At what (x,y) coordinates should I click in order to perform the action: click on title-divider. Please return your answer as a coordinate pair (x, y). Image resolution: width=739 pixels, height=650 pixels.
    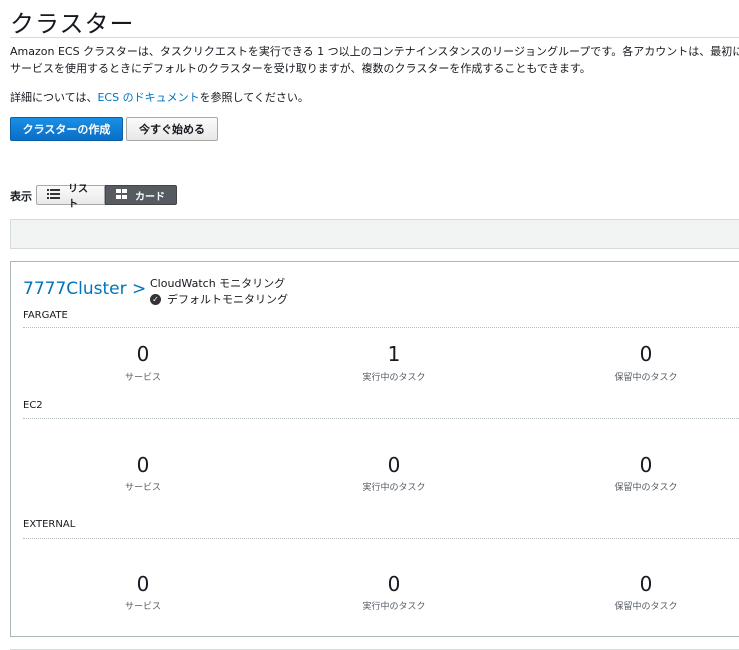
    Looking at the image, I should click on (374, 37).